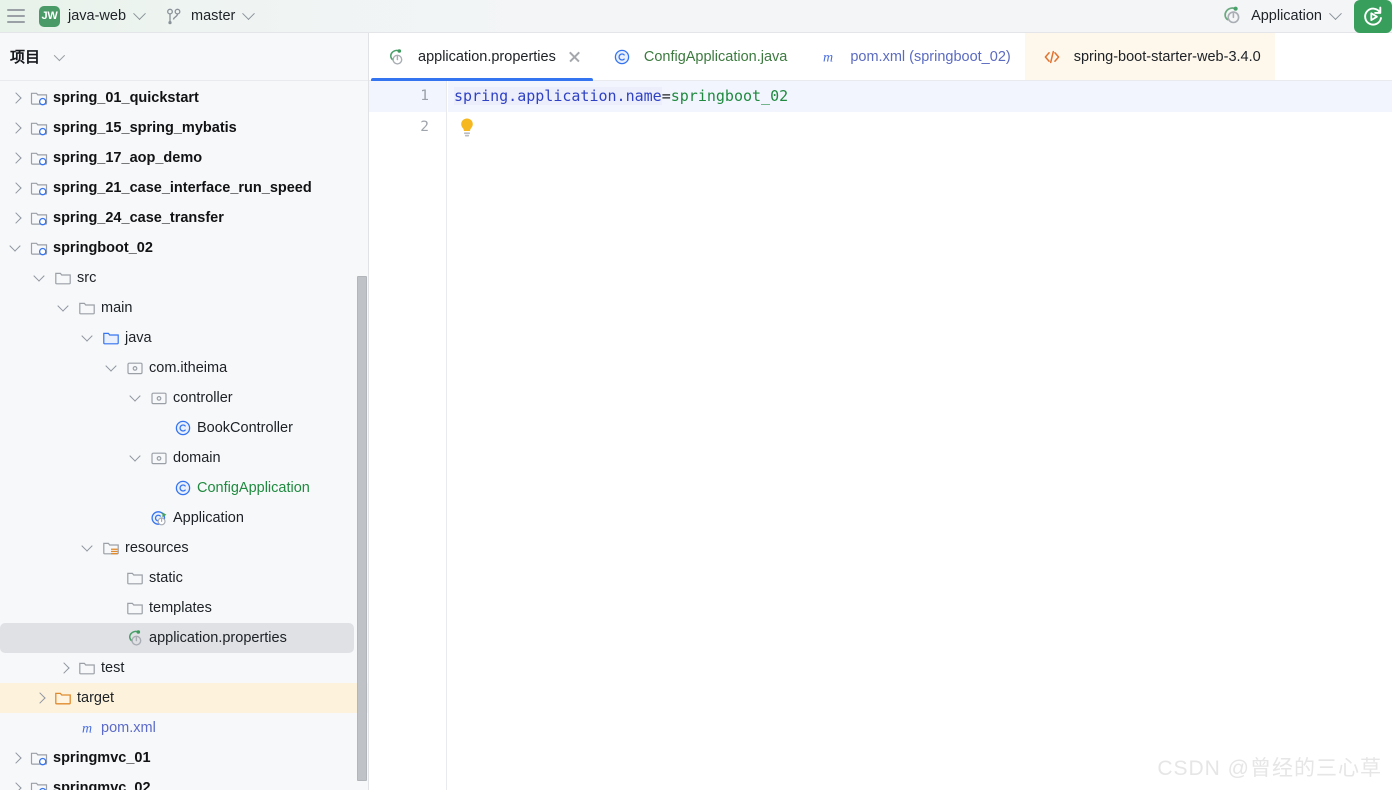 The width and height of the screenshot is (1392, 790). Describe the element at coordinates (184, 578) in the screenshot. I see `tree-node-static: static` at that location.